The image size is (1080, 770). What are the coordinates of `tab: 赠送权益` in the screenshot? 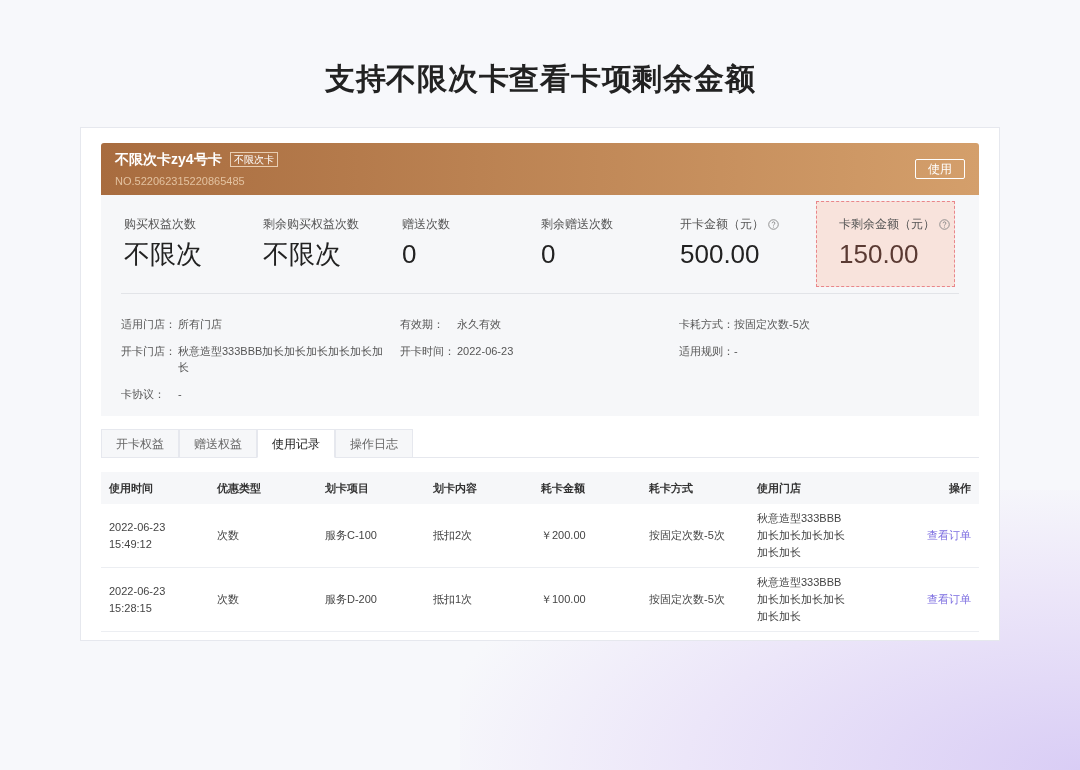 It's located at (218, 443).